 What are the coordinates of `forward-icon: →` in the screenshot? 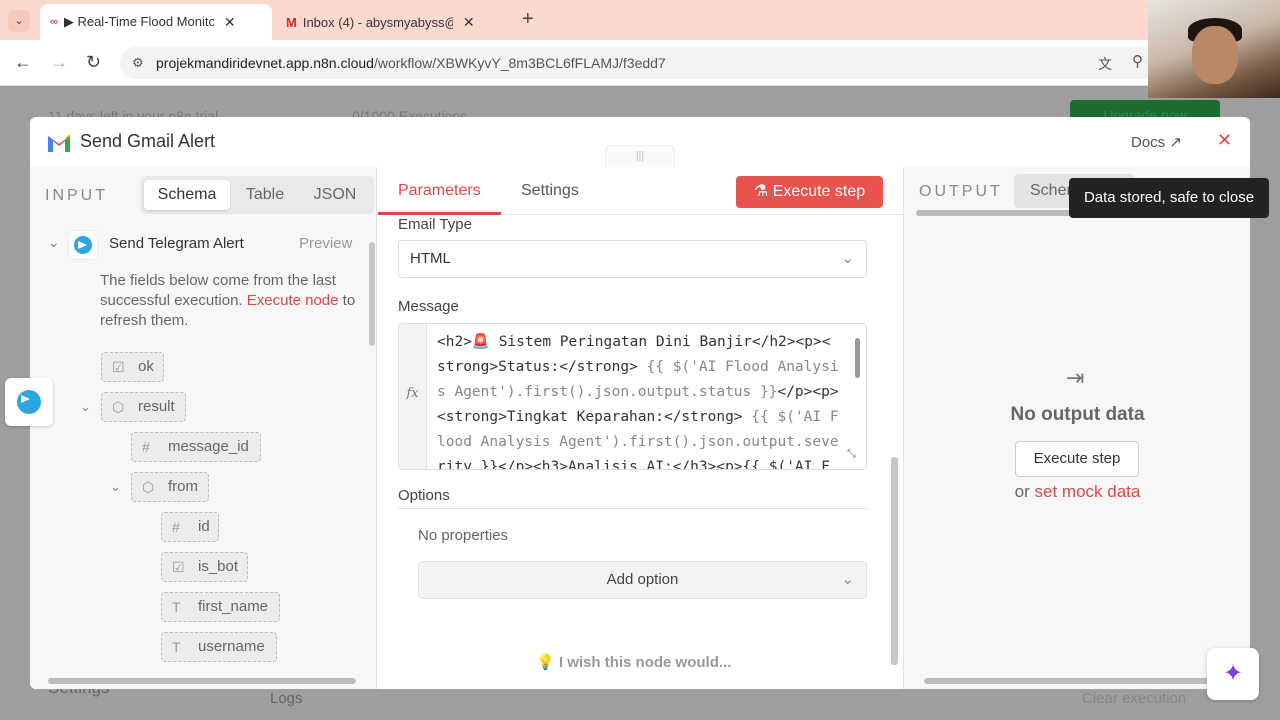 It's located at (59, 62).